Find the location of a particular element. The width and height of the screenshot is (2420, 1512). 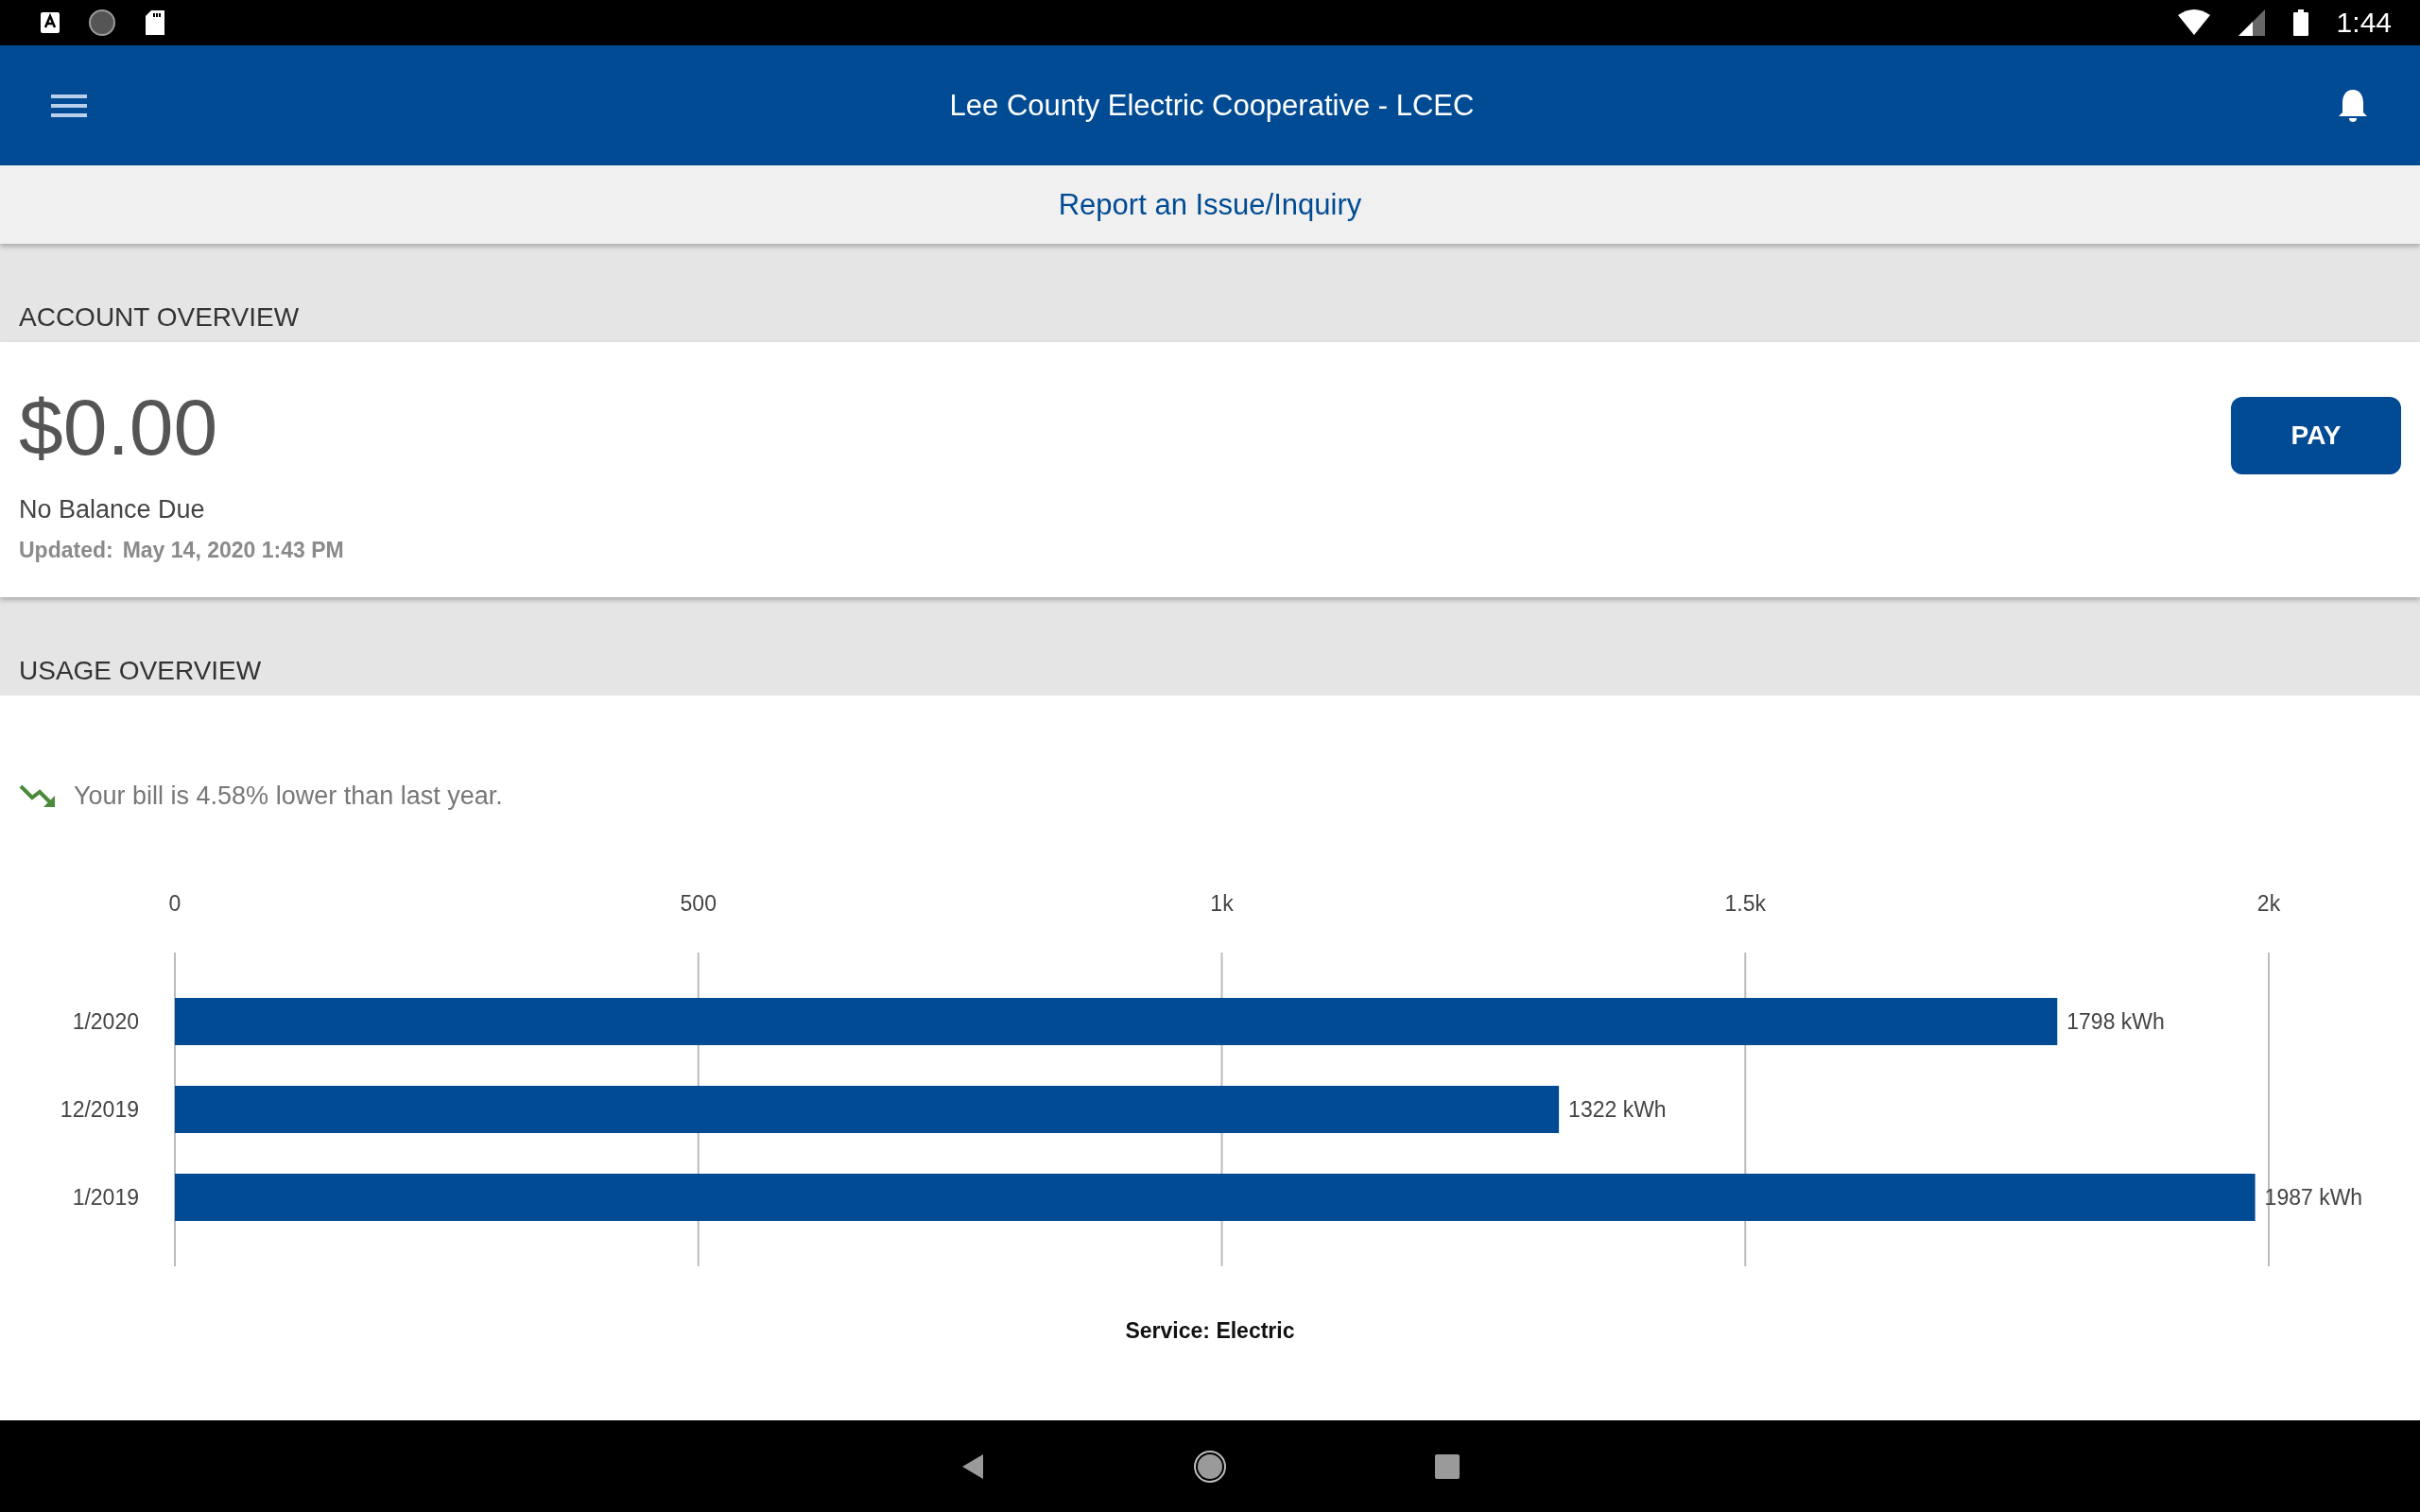

recents-icon is located at coordinates (1447, 1466).